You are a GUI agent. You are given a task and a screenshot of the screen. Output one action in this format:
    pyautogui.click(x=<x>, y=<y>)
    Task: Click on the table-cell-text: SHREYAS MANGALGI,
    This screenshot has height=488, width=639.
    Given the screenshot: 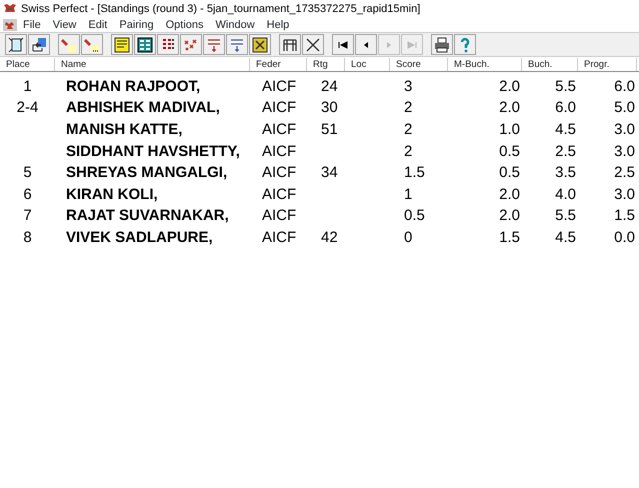 What is the action you would take?
    pyautogui.click(x=146, y=173)
    